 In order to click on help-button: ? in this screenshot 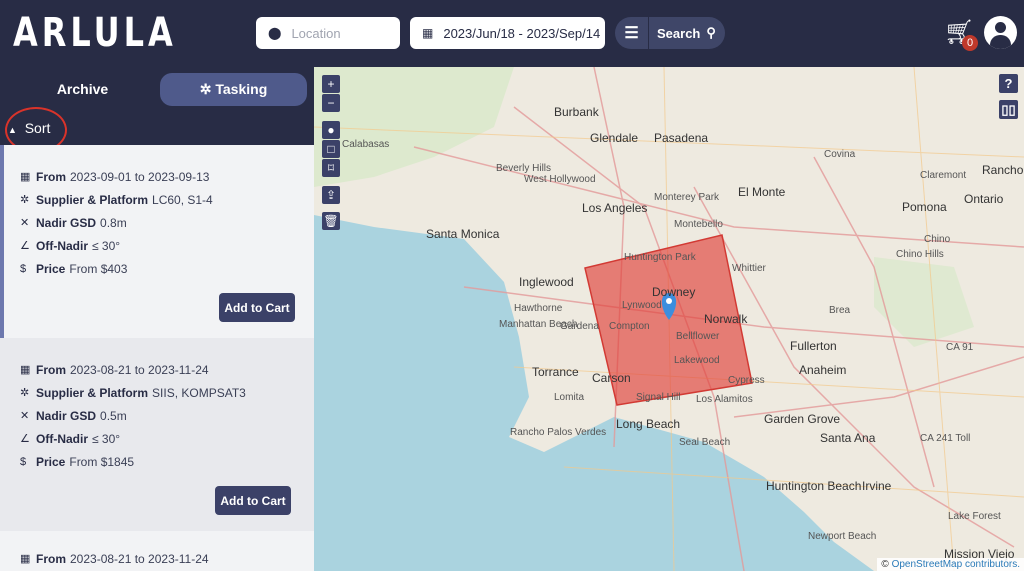, I will do `click(1008, 83)`.